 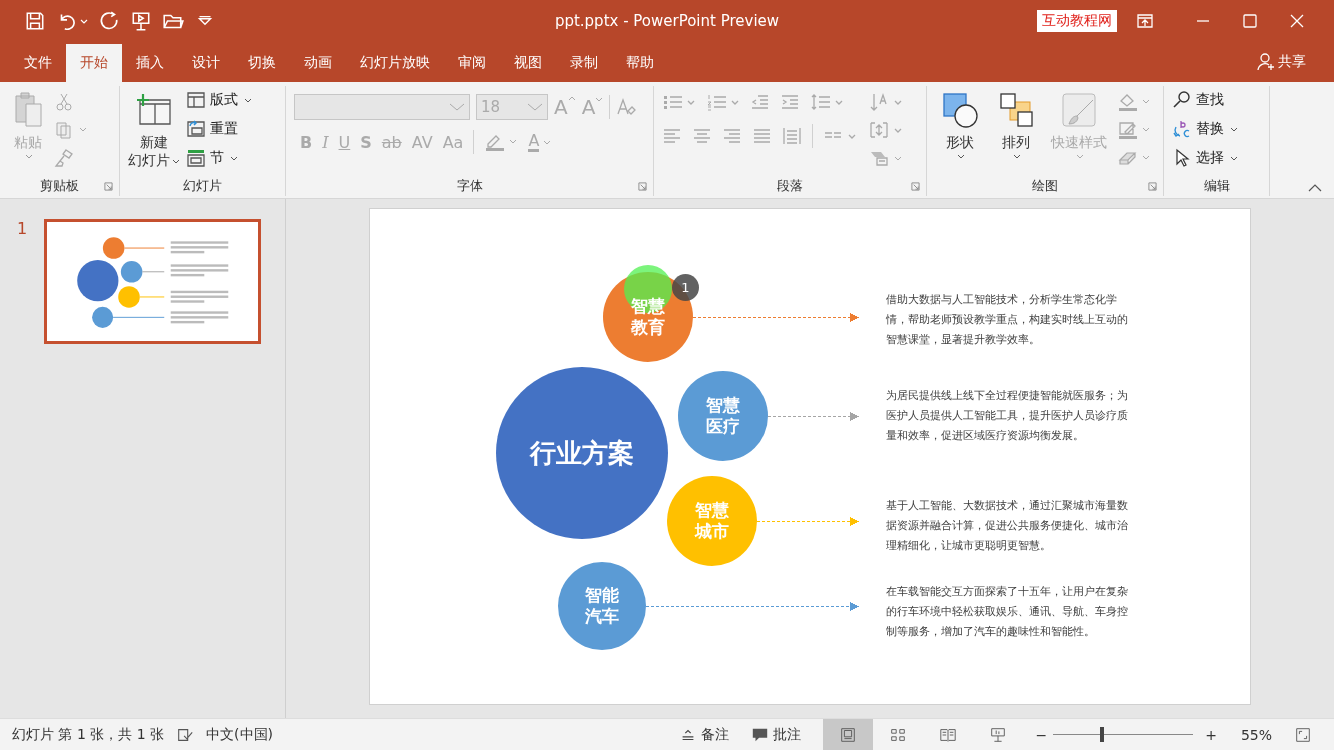 I want to click on cut-icon, so click(x=64, y=102).